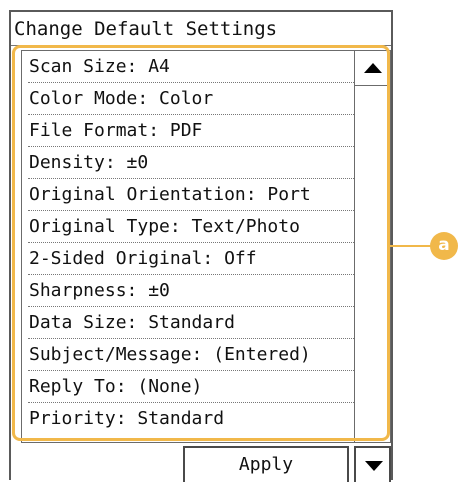 The width and height of the screenshot is (468, 482). I want to click on setting-label: Density: ±0, so click(89, 162).